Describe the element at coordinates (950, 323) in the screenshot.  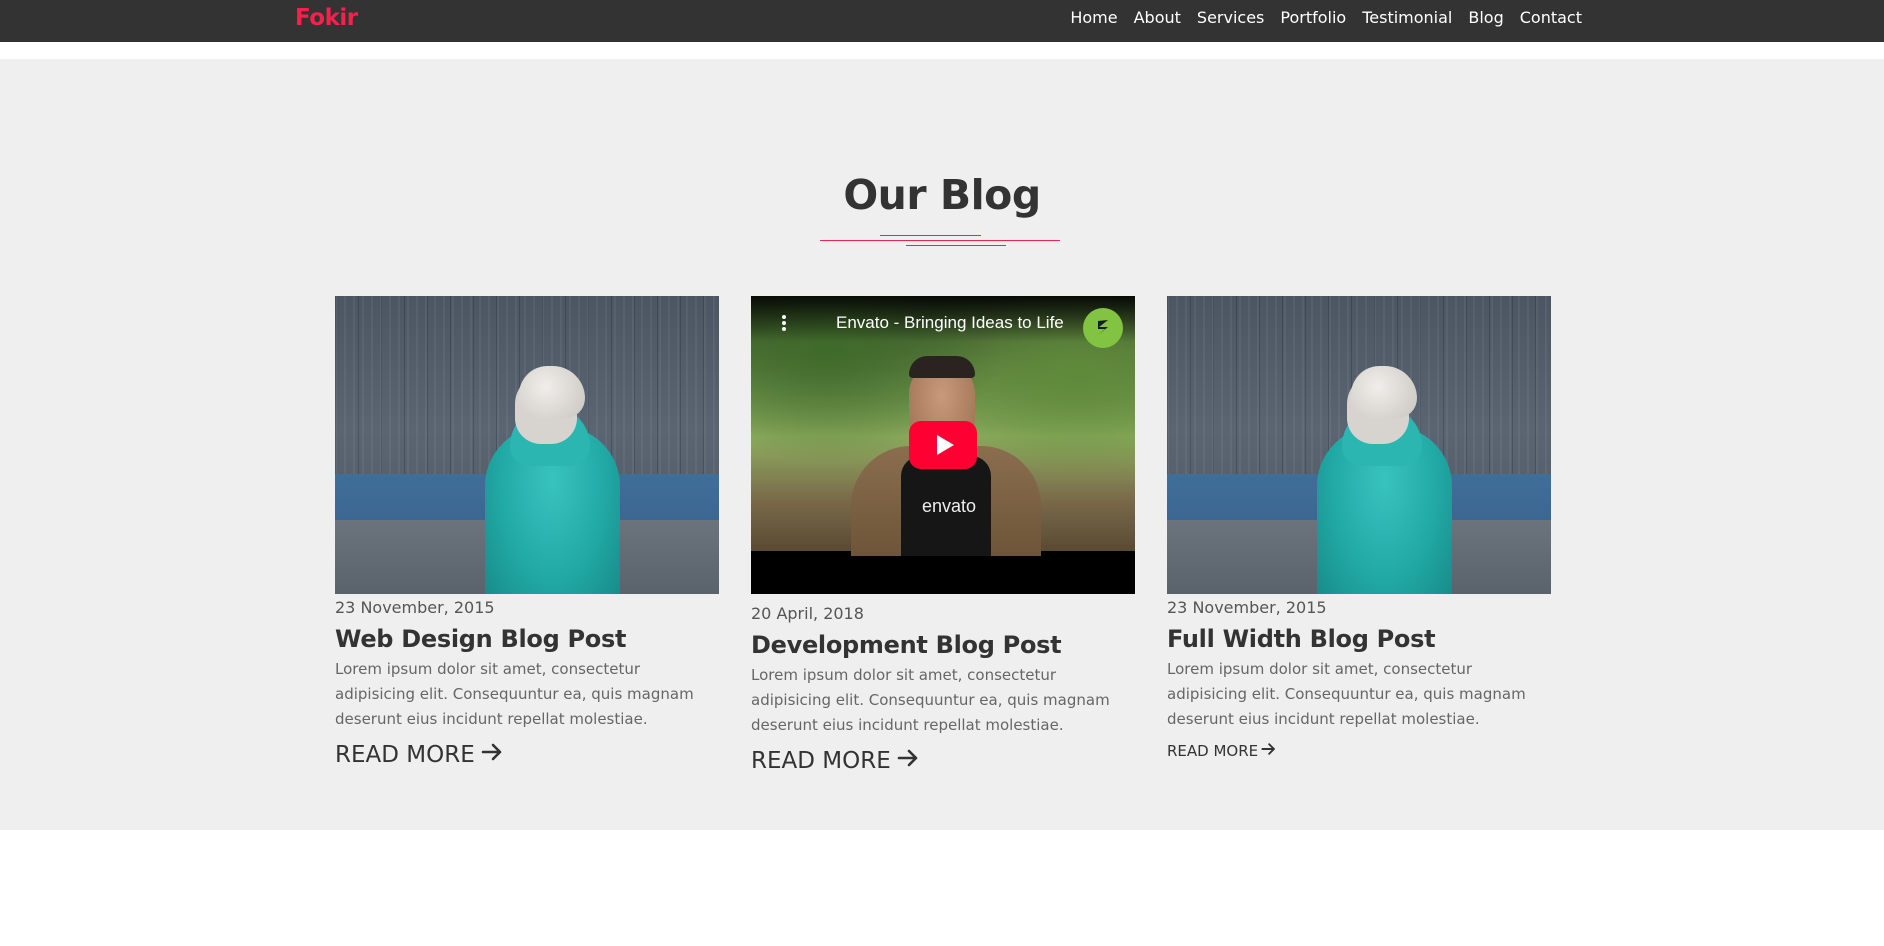
I see `video-title: Envato - Bringing Ideas to Life` at that location.